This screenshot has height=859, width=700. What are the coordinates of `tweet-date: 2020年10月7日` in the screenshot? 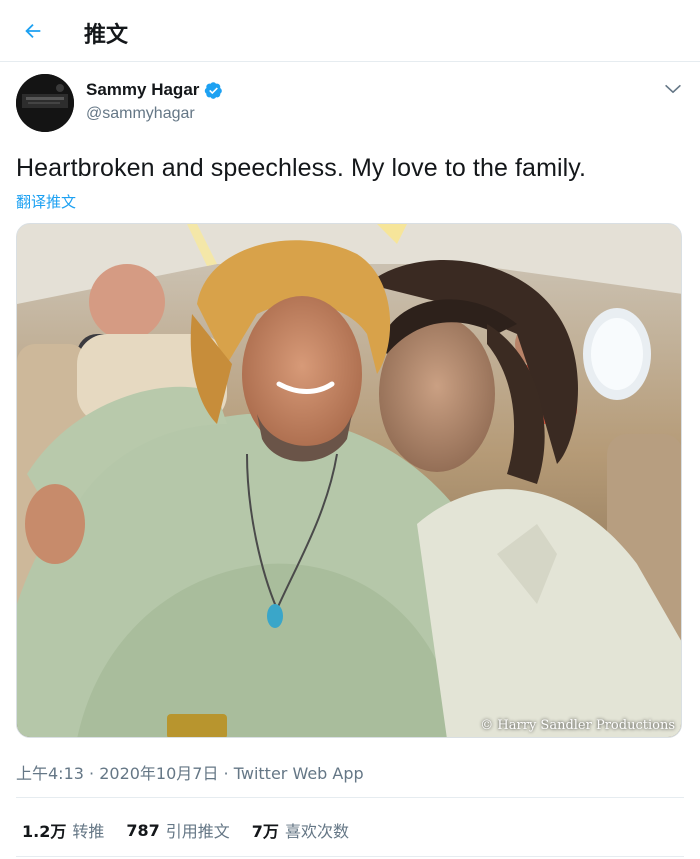 It's located at (158, 773).